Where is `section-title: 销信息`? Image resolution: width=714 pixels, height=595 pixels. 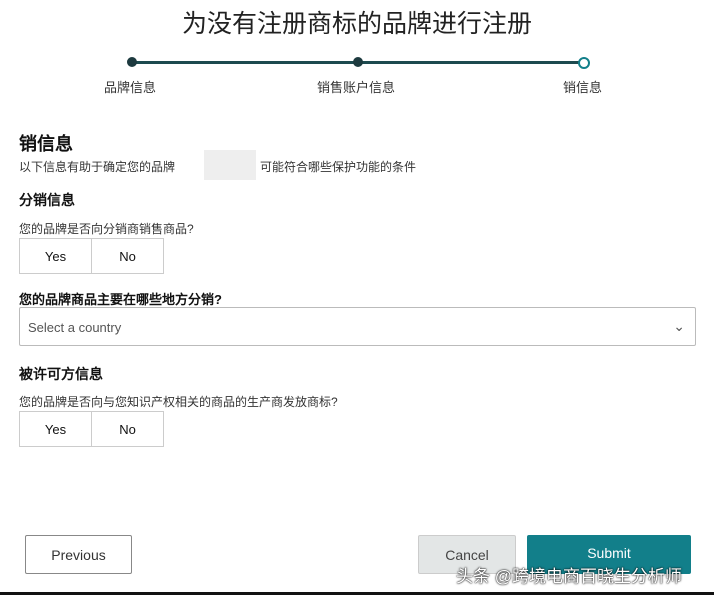 section-title: 销信息 is located at coordinates (46, 144).